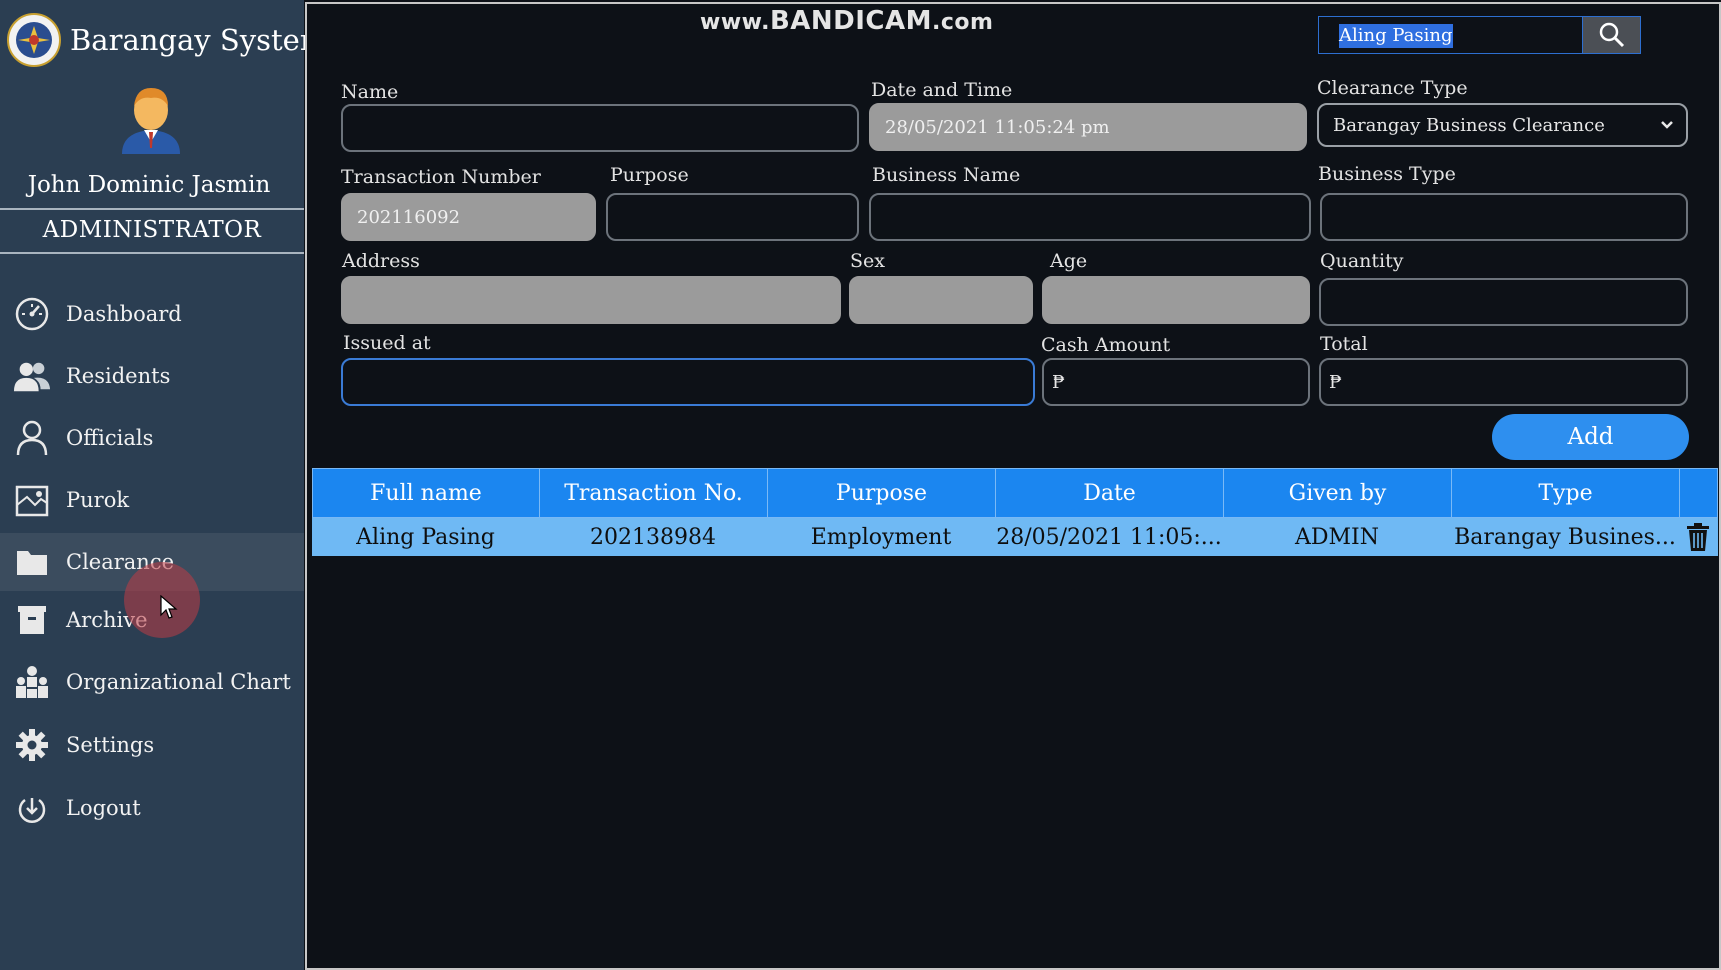 This screenshot has width=1721, height=970. Describe the element at coordinates (1396, 36) in the screenshot. I see `search-input-value: Aling Pasing` at that location.